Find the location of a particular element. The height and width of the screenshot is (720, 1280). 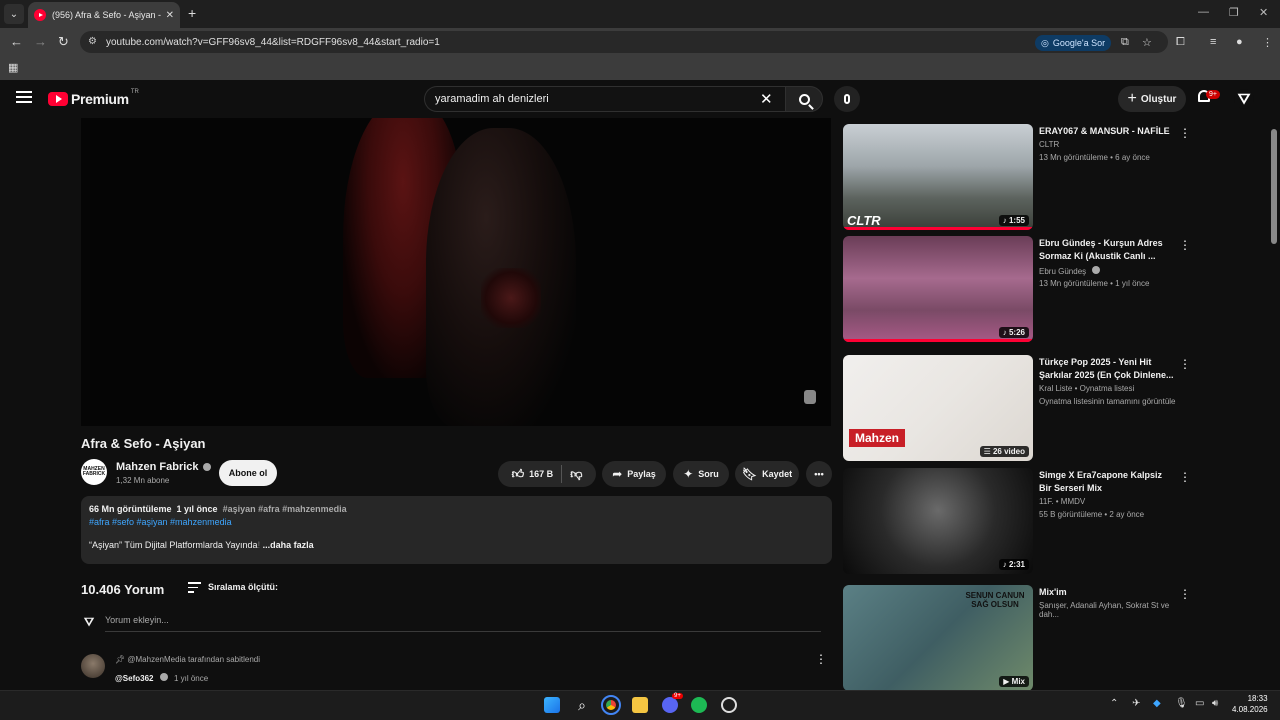

search-button is located at coordinates (804, 99).